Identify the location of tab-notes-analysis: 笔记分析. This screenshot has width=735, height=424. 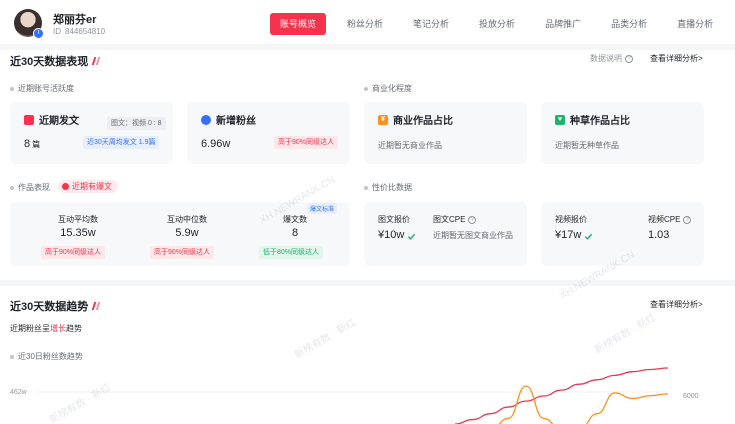
(431, 24).